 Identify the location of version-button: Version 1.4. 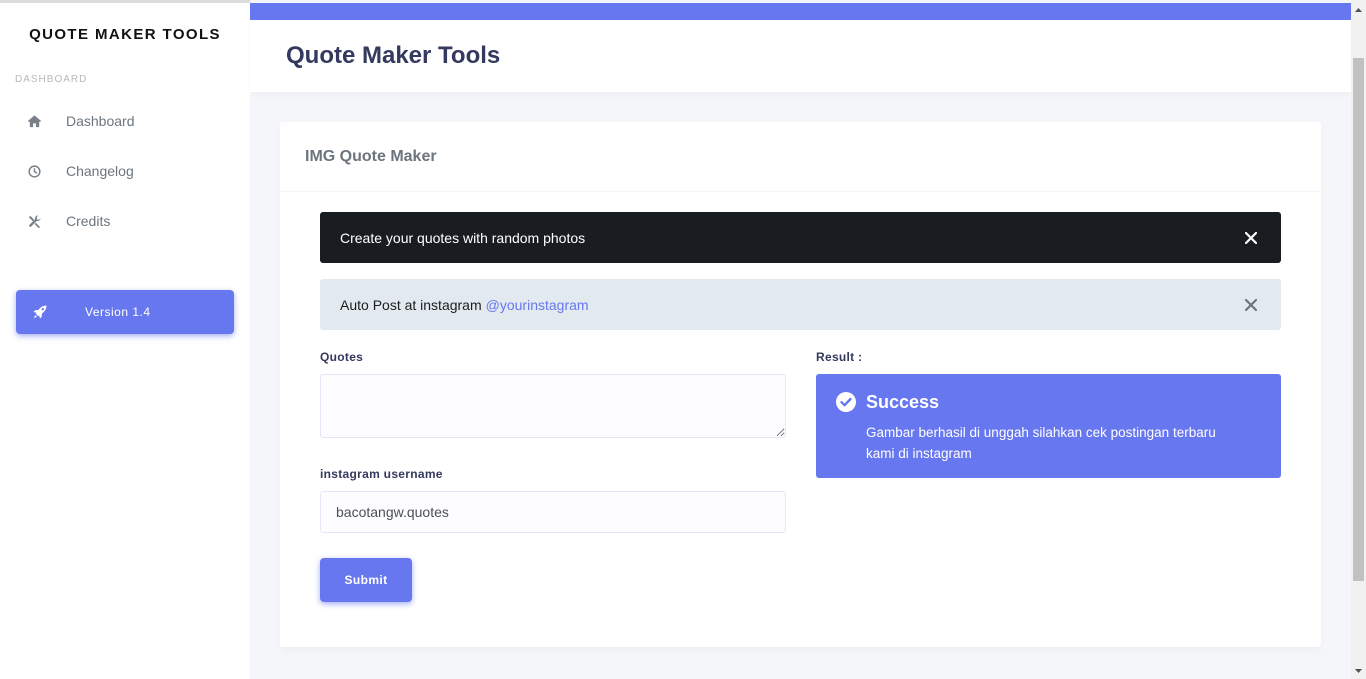
(125, 312).